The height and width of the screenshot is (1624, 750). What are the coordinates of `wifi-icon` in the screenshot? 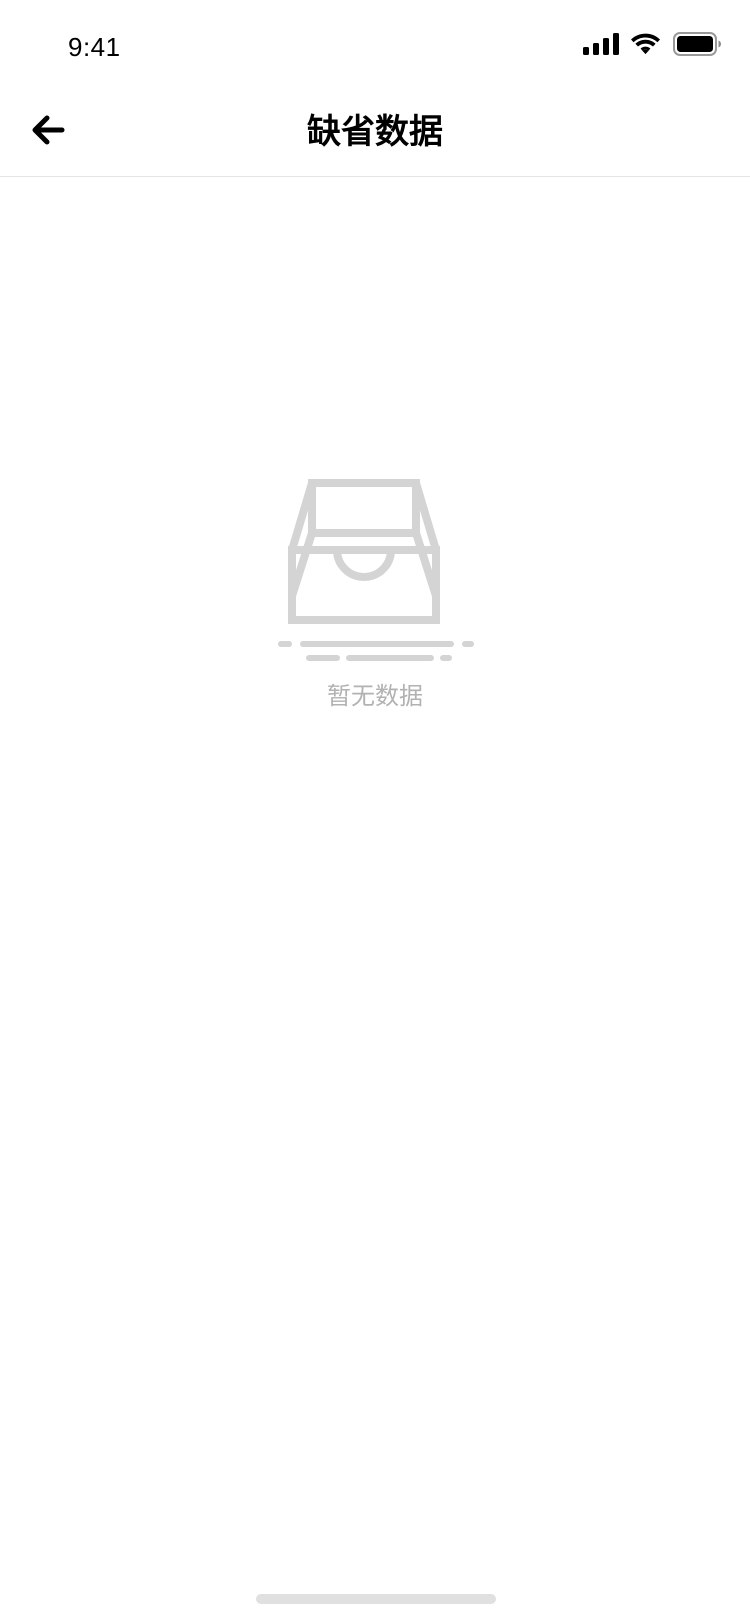 It's located at (645, 46).